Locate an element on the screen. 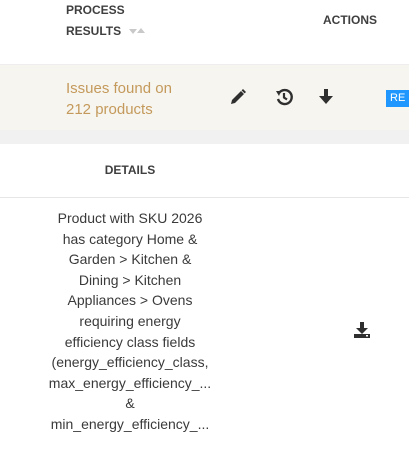 The width and height of the screenshot is (409, 458). details-line: requiring energy is located at coordinates (130, 320).